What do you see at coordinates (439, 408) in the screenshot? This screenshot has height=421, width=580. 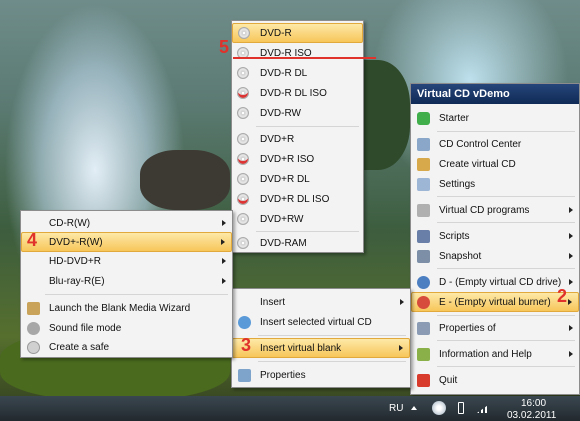 I see `virtual-cd-tray-icon` at bounding box center [439, 408].